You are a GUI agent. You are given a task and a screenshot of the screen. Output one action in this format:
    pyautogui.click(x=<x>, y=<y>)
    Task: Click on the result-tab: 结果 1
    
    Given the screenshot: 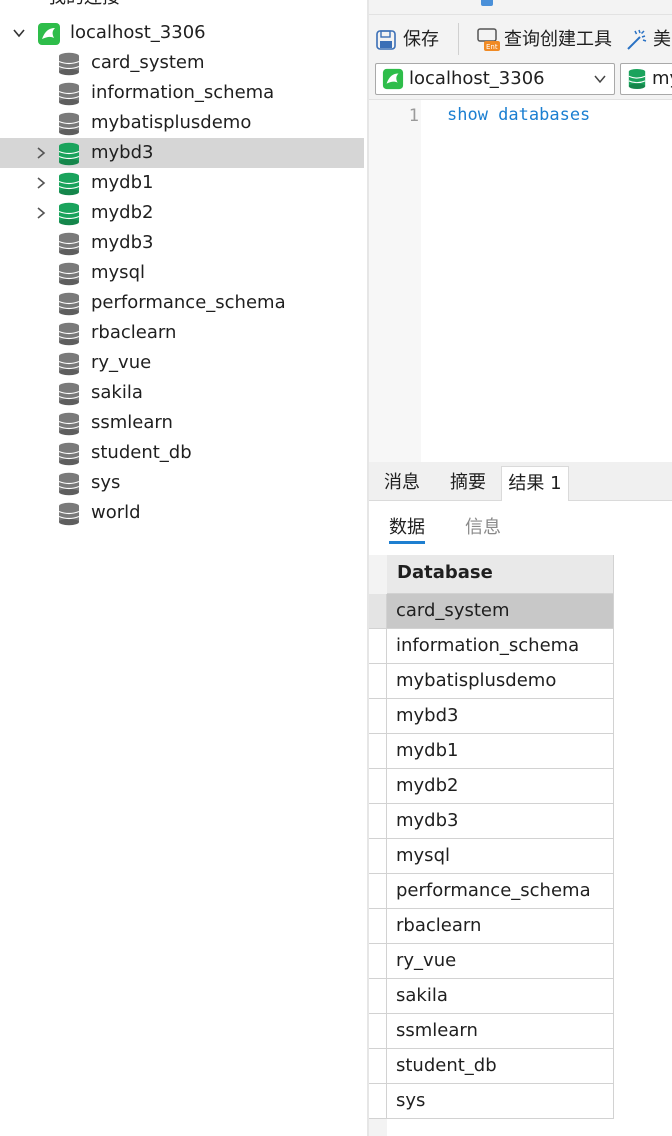 What is the action you would take?
    pyautogui.click(x=535, y=483)
    